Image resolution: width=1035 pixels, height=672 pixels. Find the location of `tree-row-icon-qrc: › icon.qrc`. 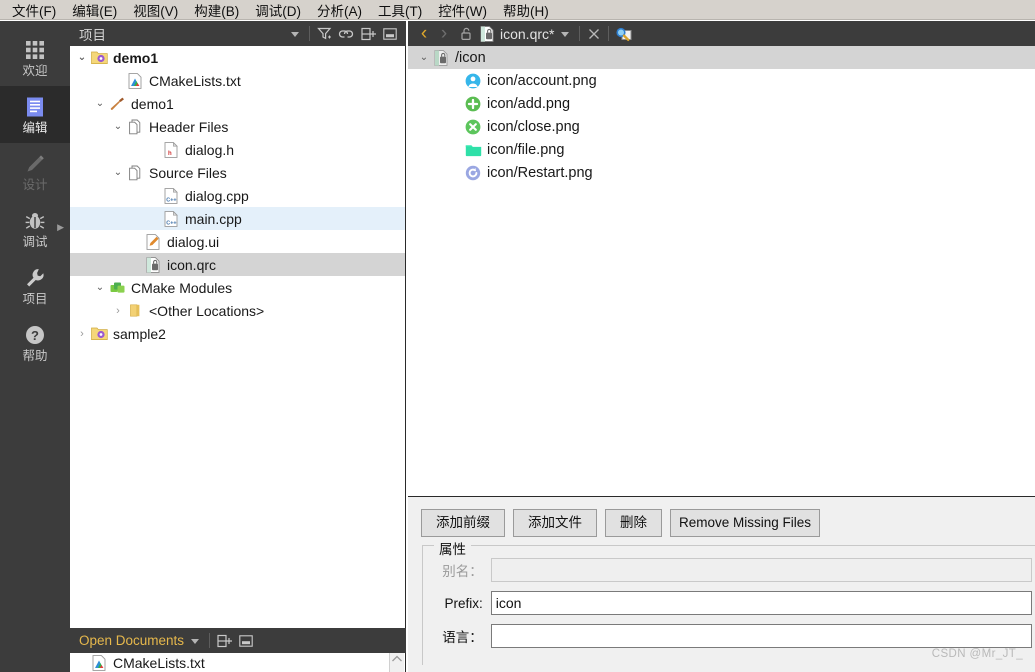

tree-row-icon-qrc: › icon.qrc is located at coordinates (237, 264).